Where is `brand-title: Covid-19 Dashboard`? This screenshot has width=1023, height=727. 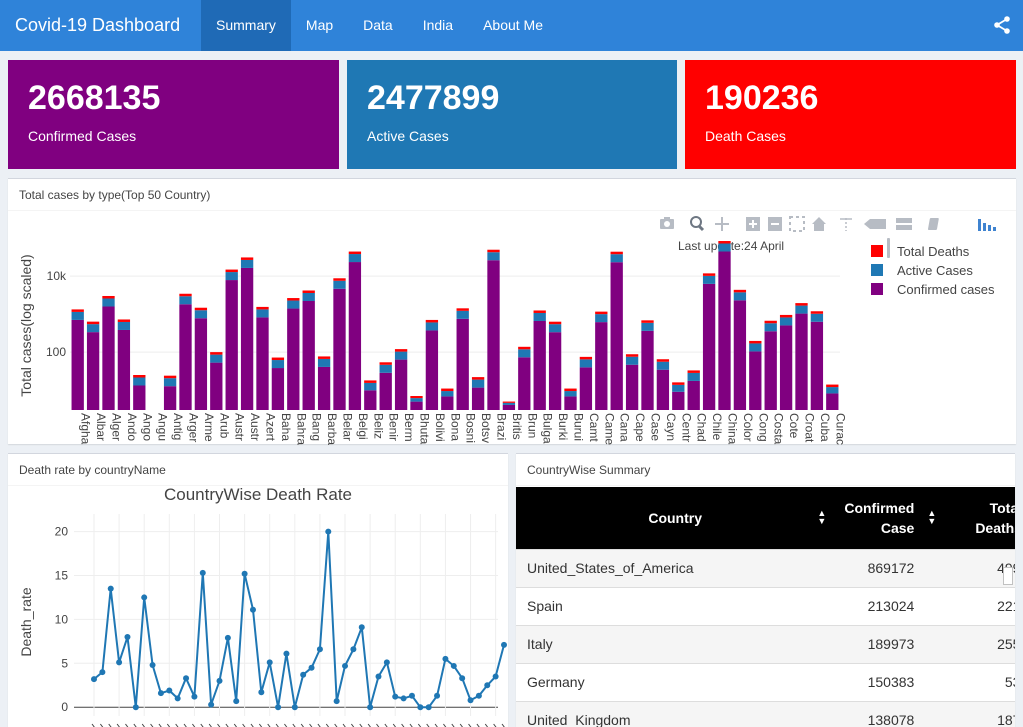 brand-title: Covid-19 Dashboard is located at coordinates (100, 25).